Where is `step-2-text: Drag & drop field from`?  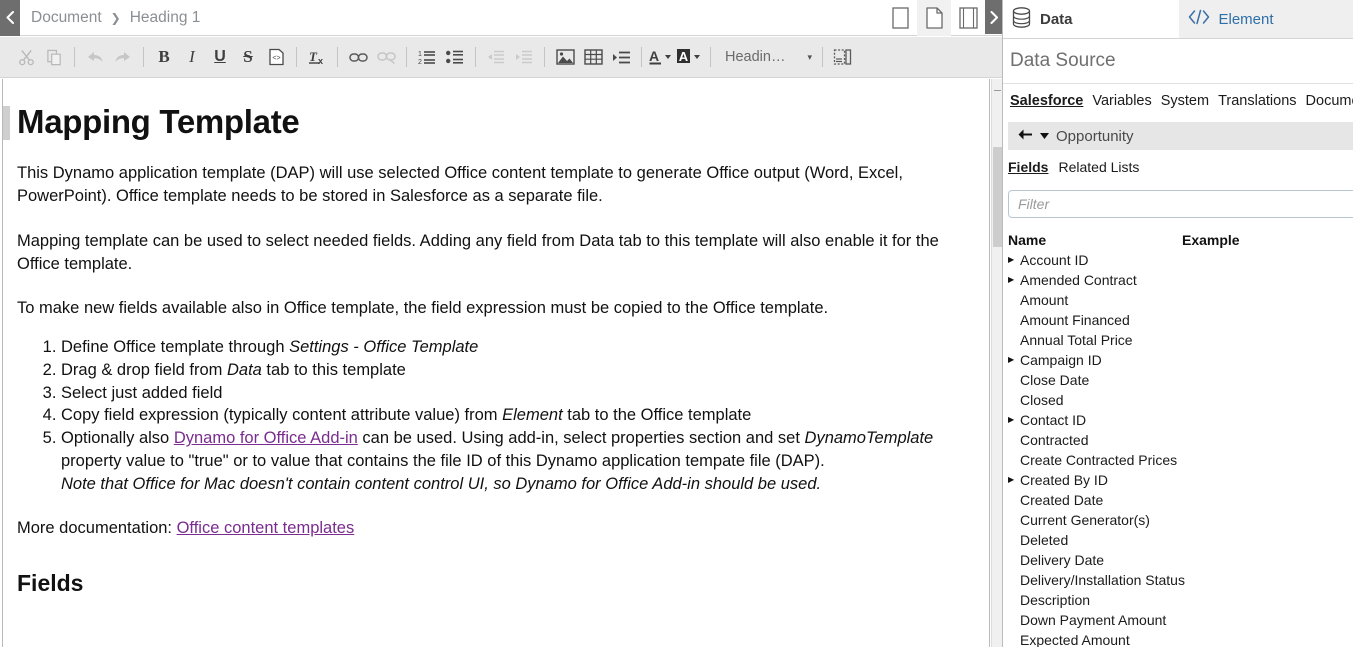
step-2-text: Drag & drop field from is located at coordinates (144, 369).